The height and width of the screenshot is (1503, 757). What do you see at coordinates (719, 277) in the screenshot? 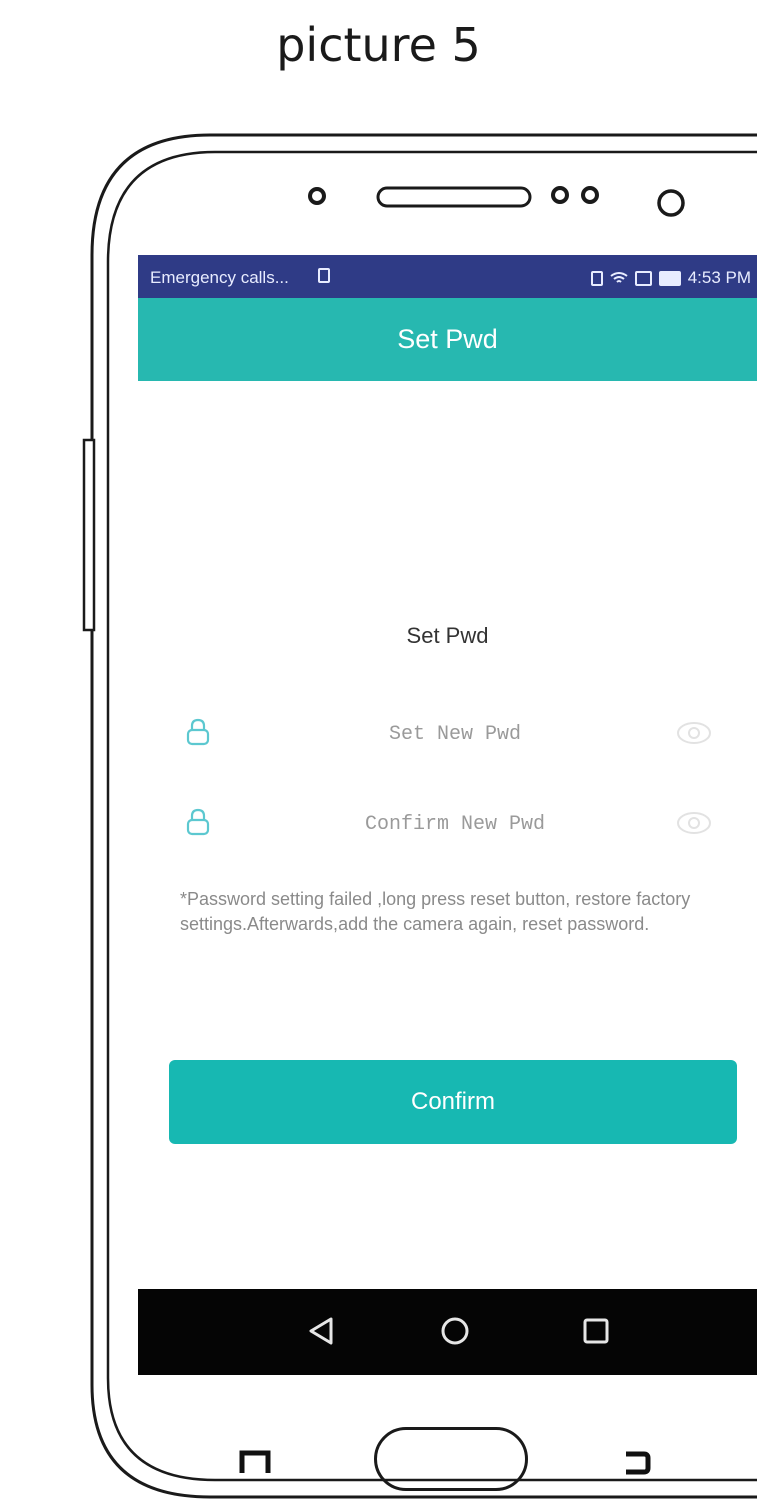
I see `status-time: 4:53 PM` at bounding box center [719, 277].